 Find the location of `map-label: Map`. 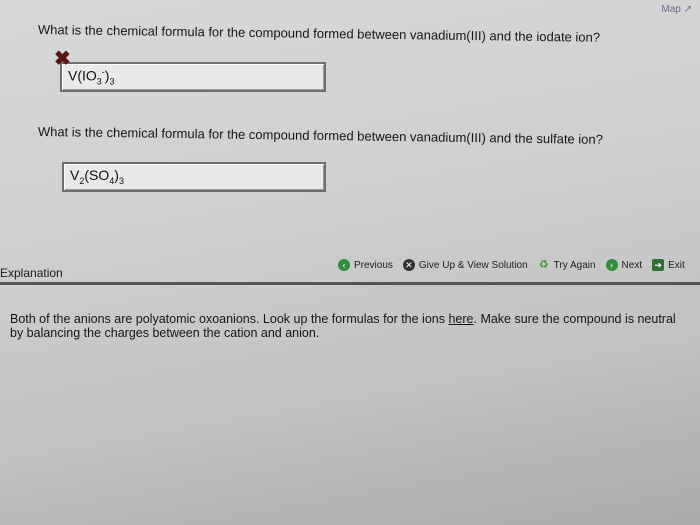

map-label: Map is located at coordinates (670, 9).